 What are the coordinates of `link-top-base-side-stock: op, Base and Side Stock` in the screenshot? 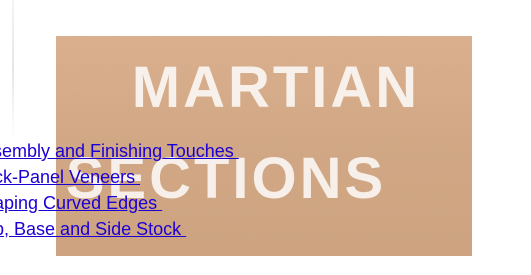 It's located at (202, 229).